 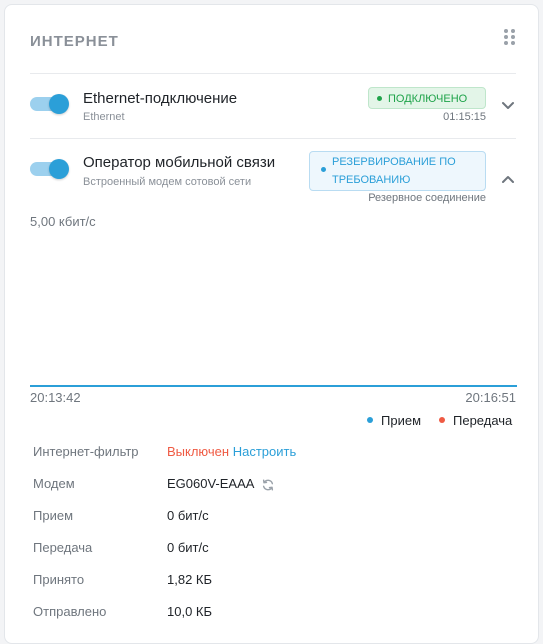 I want to click on filter-label: Интернет-фильтр, so click(x=86, y=451).